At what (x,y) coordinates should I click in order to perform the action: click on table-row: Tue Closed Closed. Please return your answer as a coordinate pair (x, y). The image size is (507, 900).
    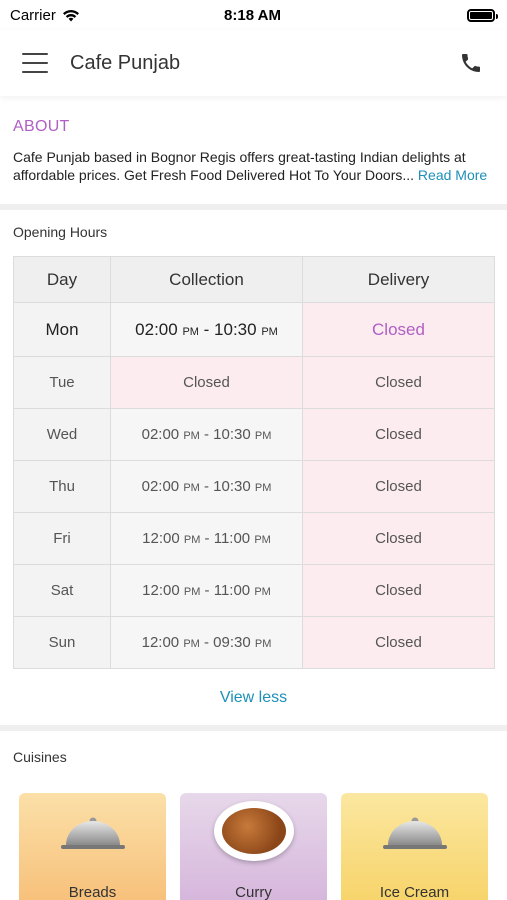
    Looking at the image, I should click on (254, 382).